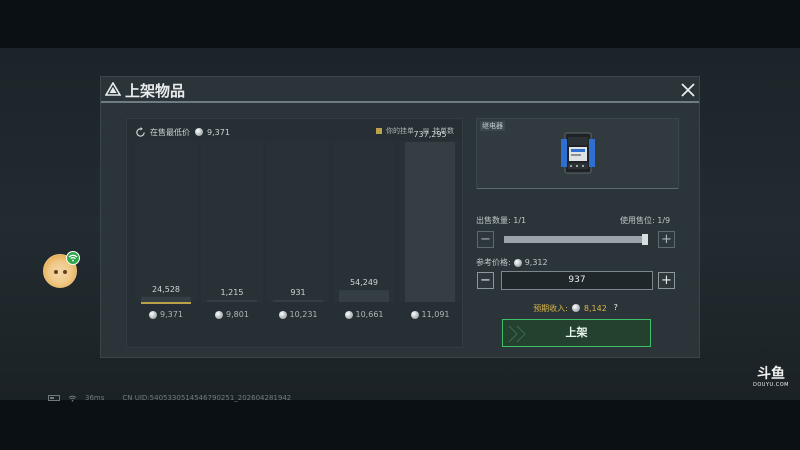 This screenshot has width=800, height=450. Describe the element at coordinates (237, 314) in the screenshot. I see `bar-price-value: 9,801` at that location.